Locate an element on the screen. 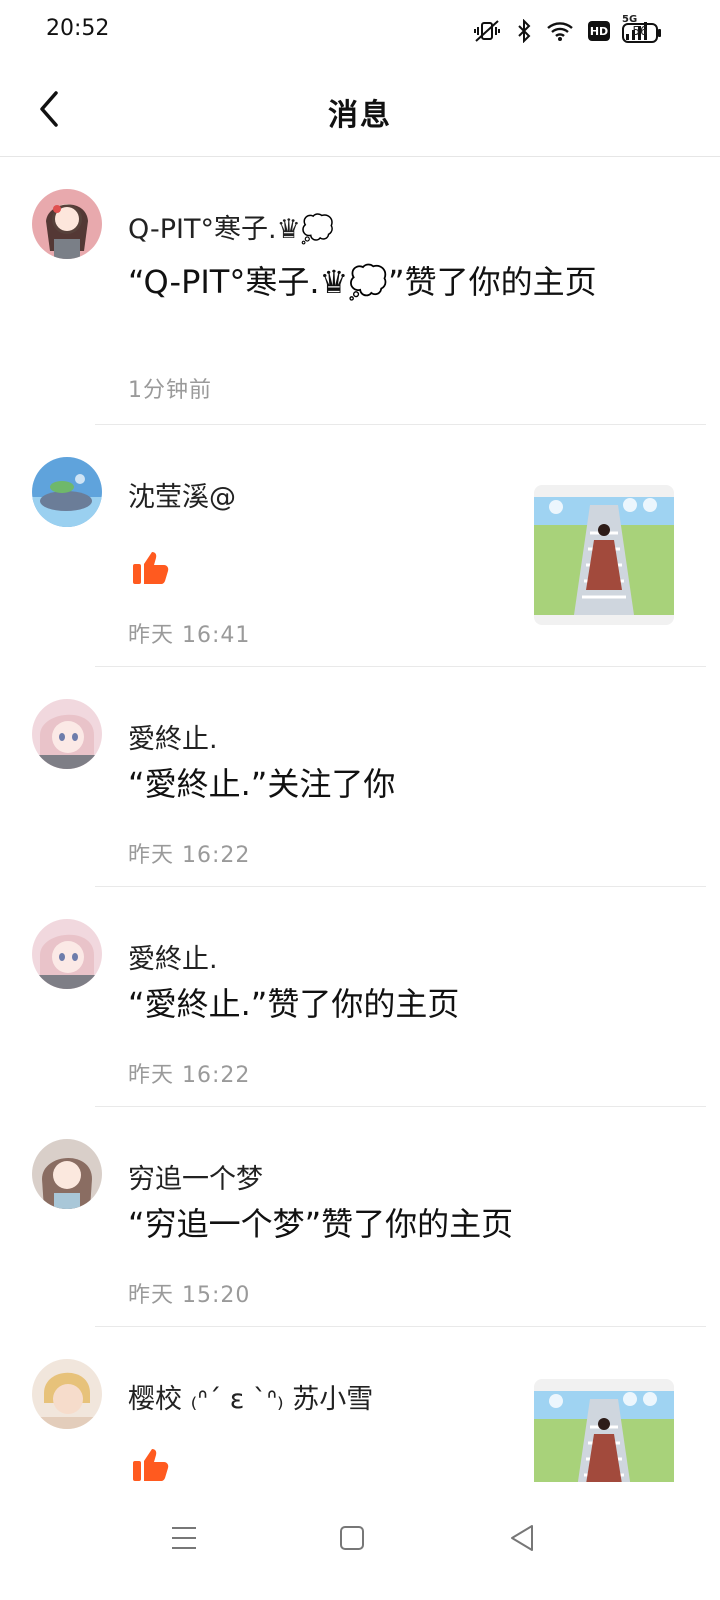 This screenshot has height=1600, width=720. home-square-icon is located at coordinates (352, 1538).